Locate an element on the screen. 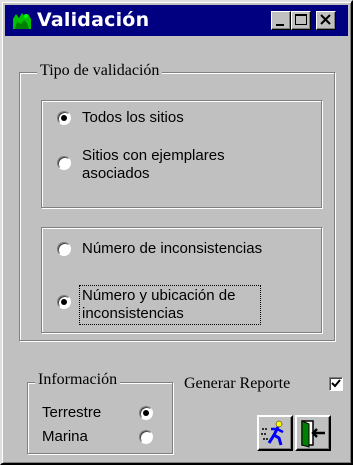 The image size is (353, 465). radio-numero-y-ubicacion is located at coordinates (64, 302).